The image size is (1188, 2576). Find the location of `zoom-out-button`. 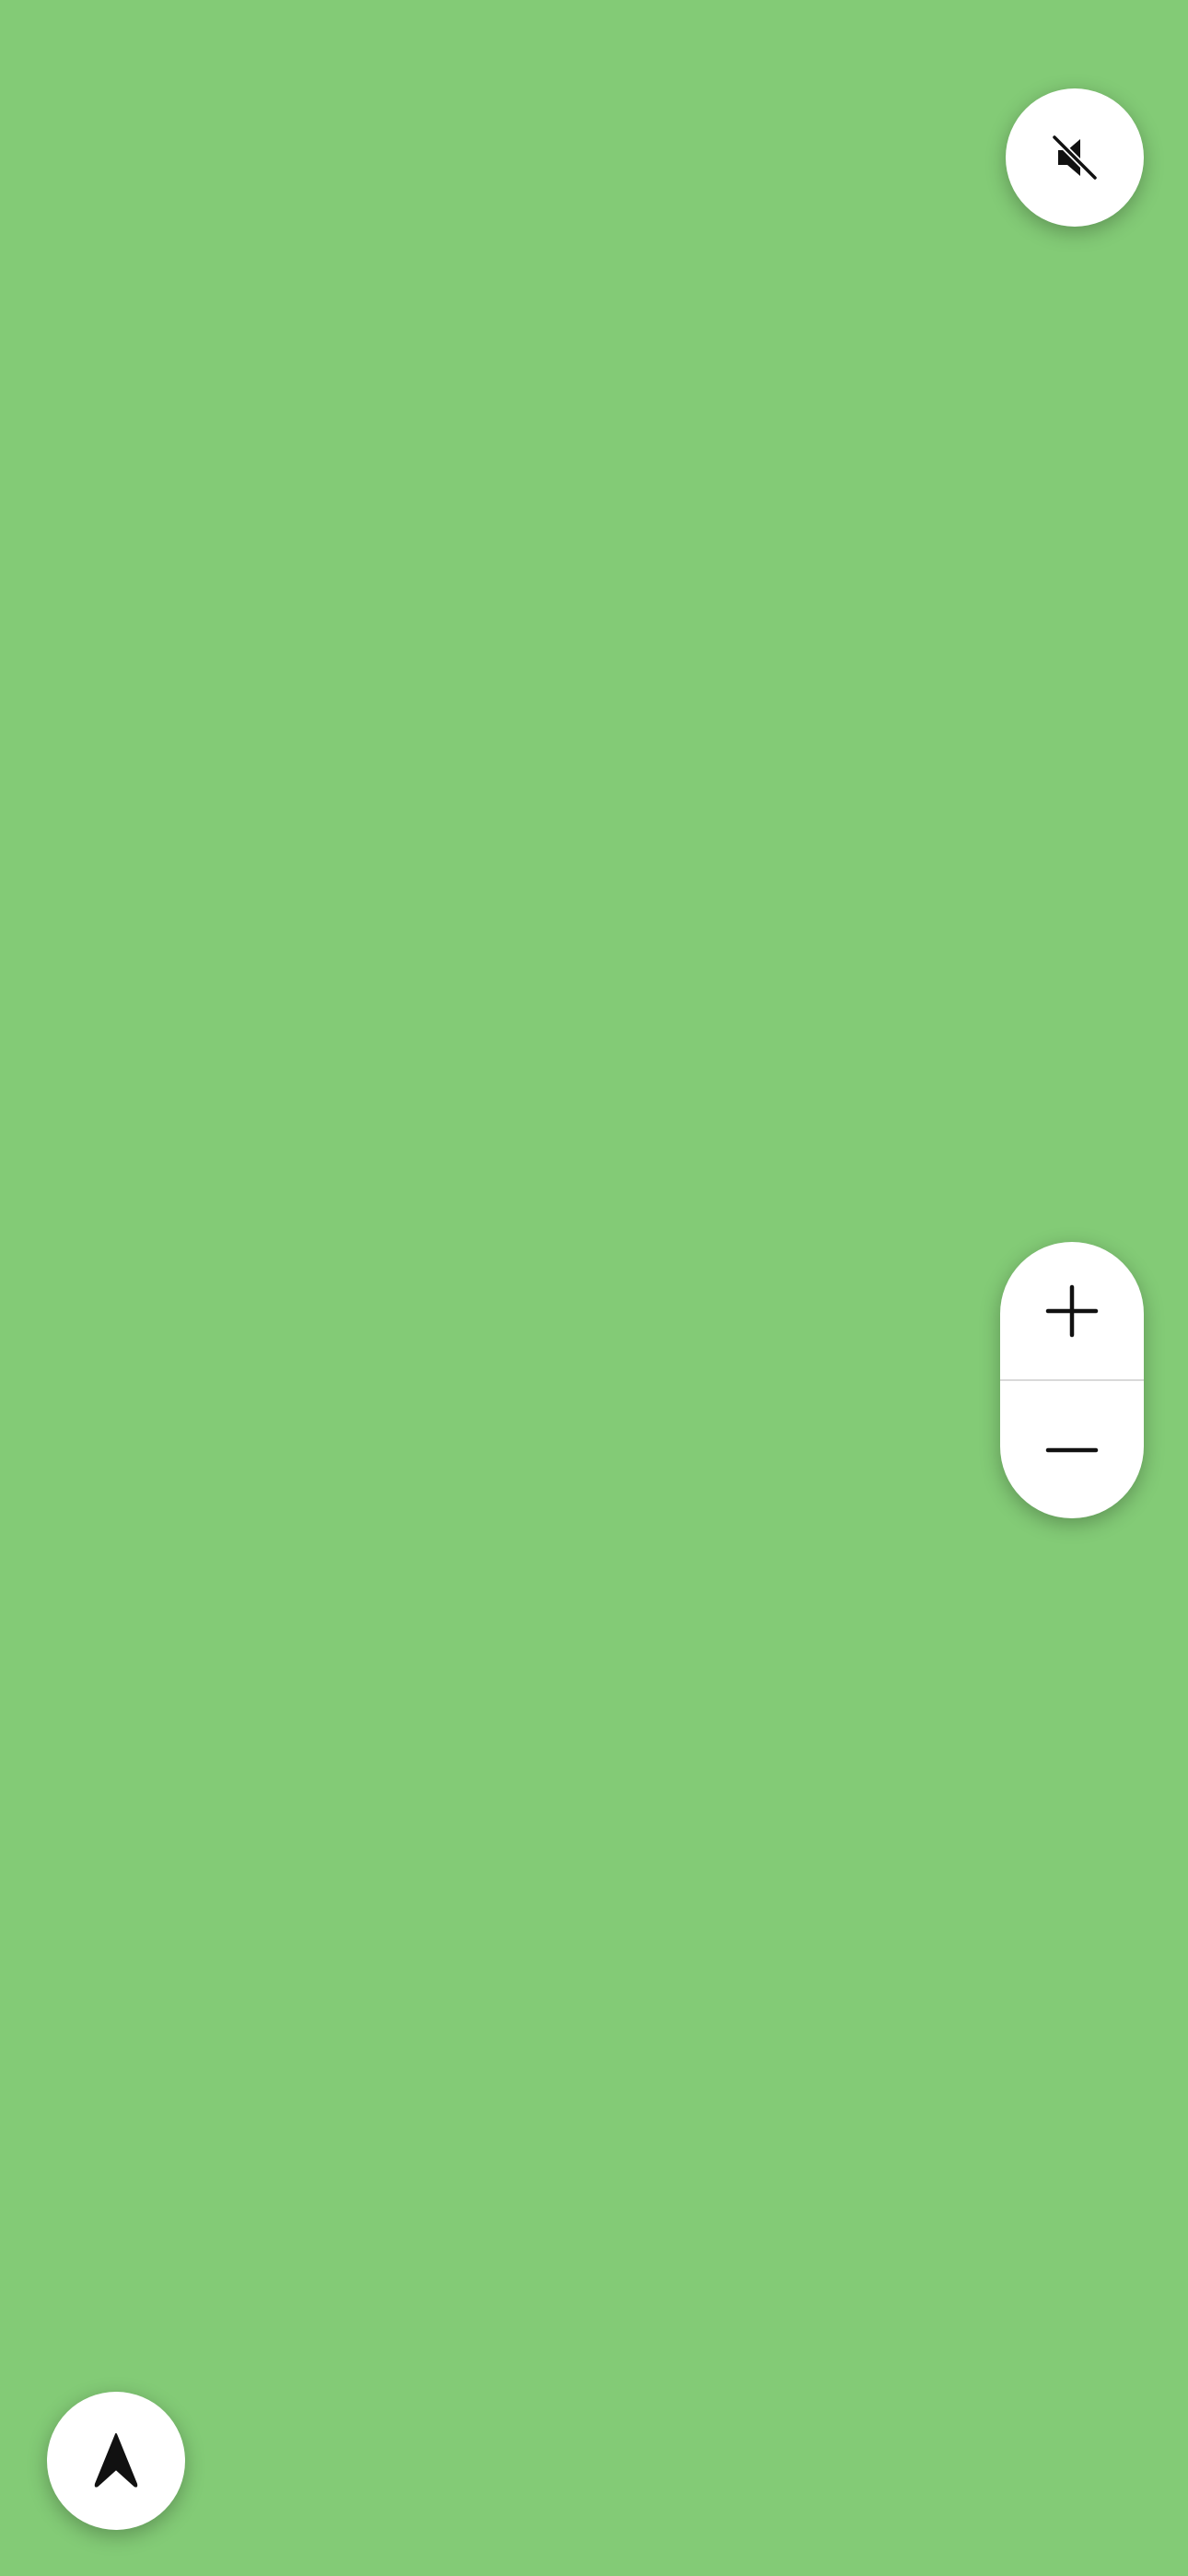

zoom-out-button is located at coordinates (1072, 1449).